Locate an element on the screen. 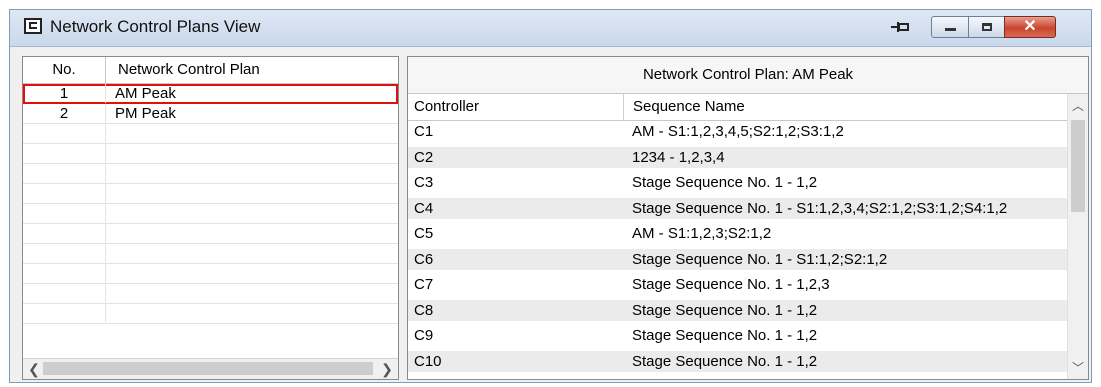 Image resolution: width=1101 pixels, height=387 pixels. controller-id: C2 is located at coordinates (424, 157).